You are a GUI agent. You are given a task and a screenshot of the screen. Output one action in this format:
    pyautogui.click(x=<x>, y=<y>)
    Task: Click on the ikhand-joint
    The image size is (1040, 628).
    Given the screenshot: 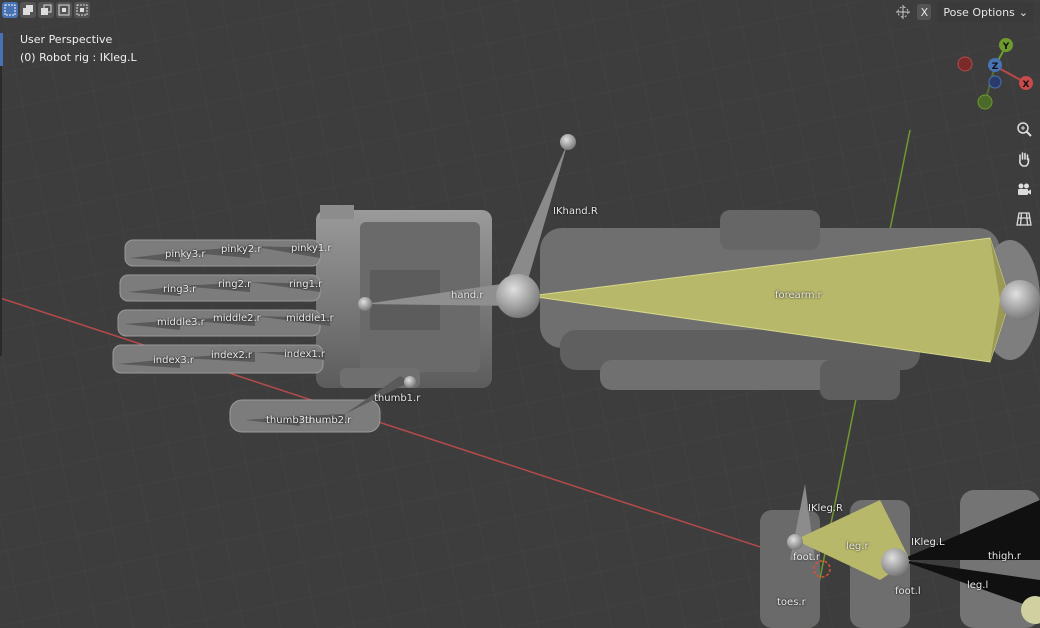 What is the action you would take?
    pyautogui.click(x=568, y=142)
    